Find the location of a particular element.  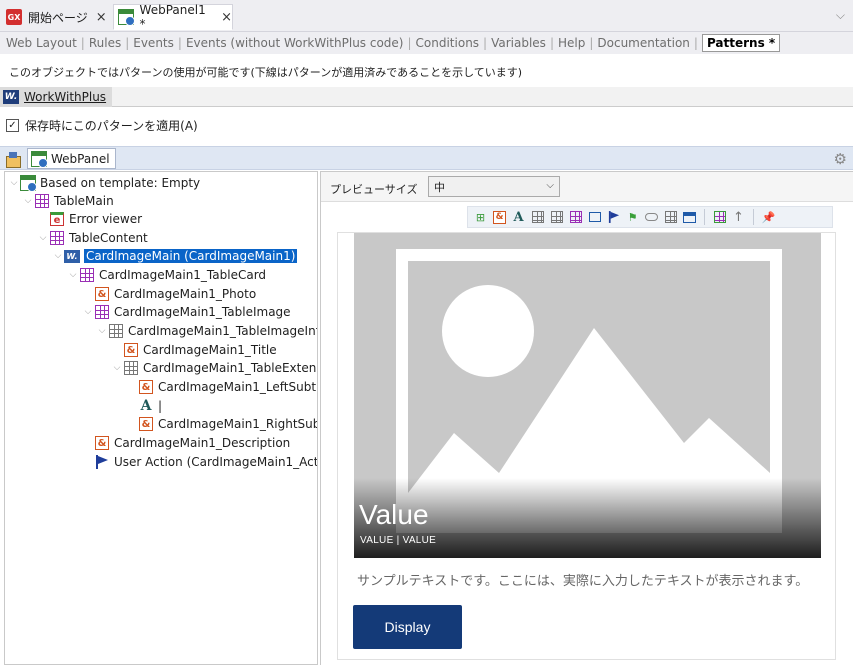

tab-rules: Rules is located at coordinates (105, 43).